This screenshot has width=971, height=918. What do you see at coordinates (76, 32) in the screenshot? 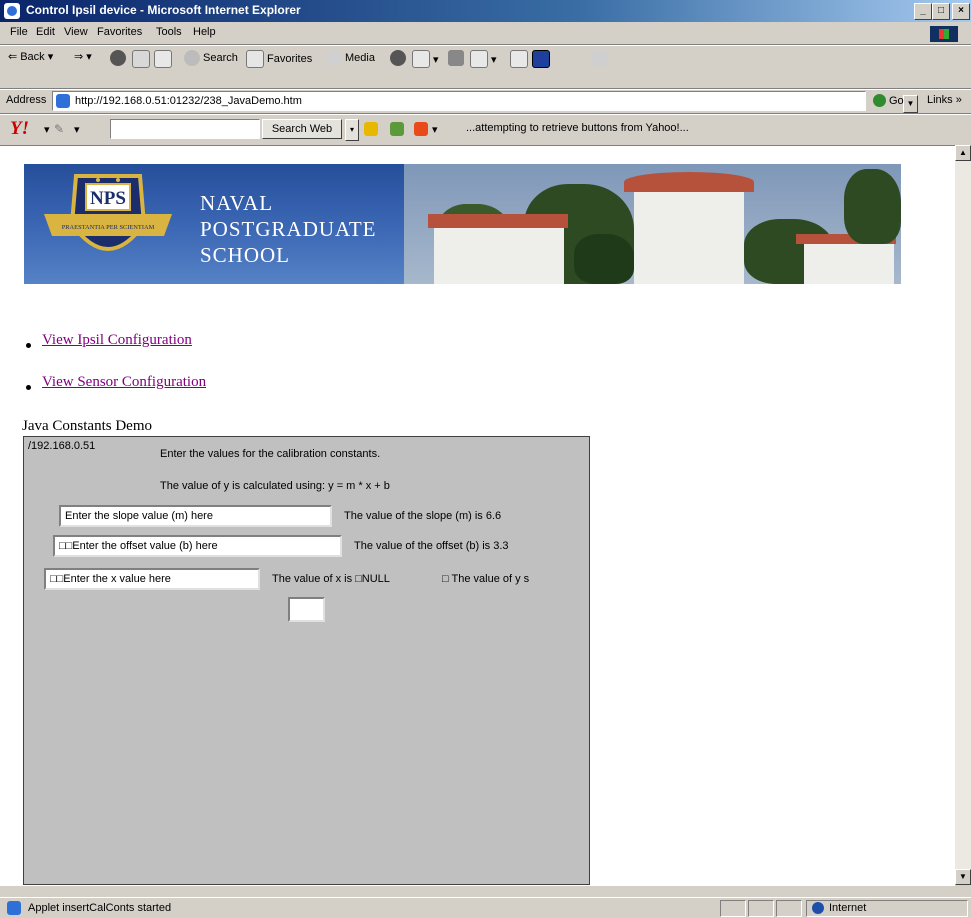
I see `menu-view: View` at bounding box center [76, 32].